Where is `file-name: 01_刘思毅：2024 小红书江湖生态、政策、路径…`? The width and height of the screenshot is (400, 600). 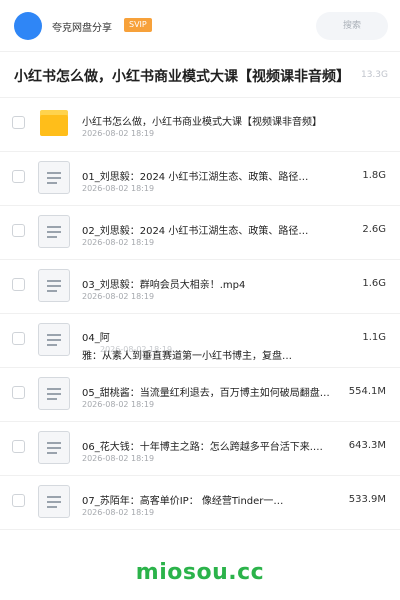 file-name: 01_刘思毅：2024 小红书江湖生态、政策、路径… is located at coordinates (195, 177).